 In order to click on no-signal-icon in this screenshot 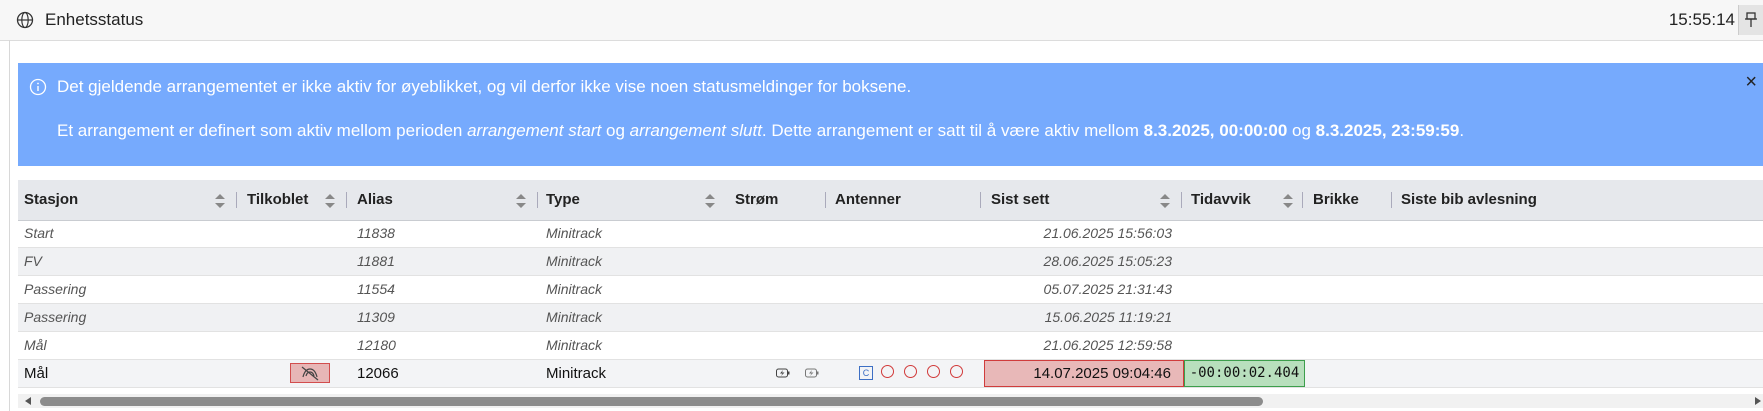, I will do `click(310, 373)`.